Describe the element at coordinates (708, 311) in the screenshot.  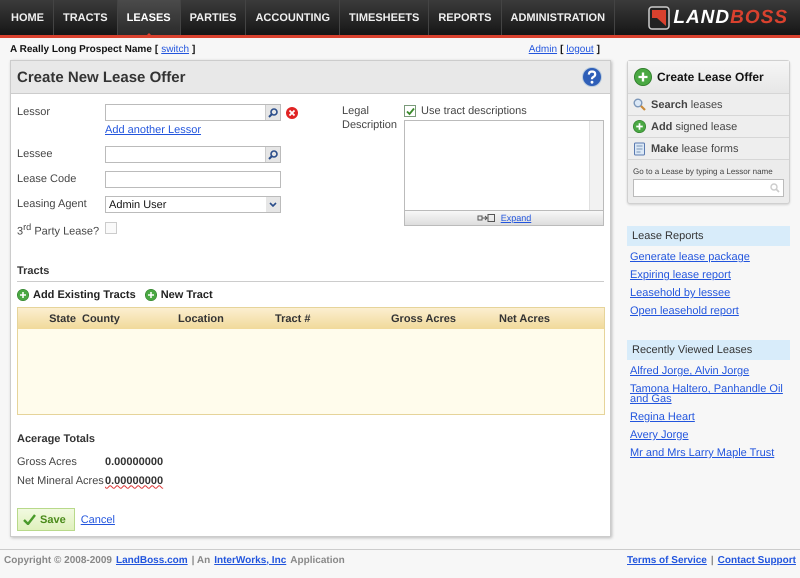
I see `sidebar-link: Open leasehold report` at that location.